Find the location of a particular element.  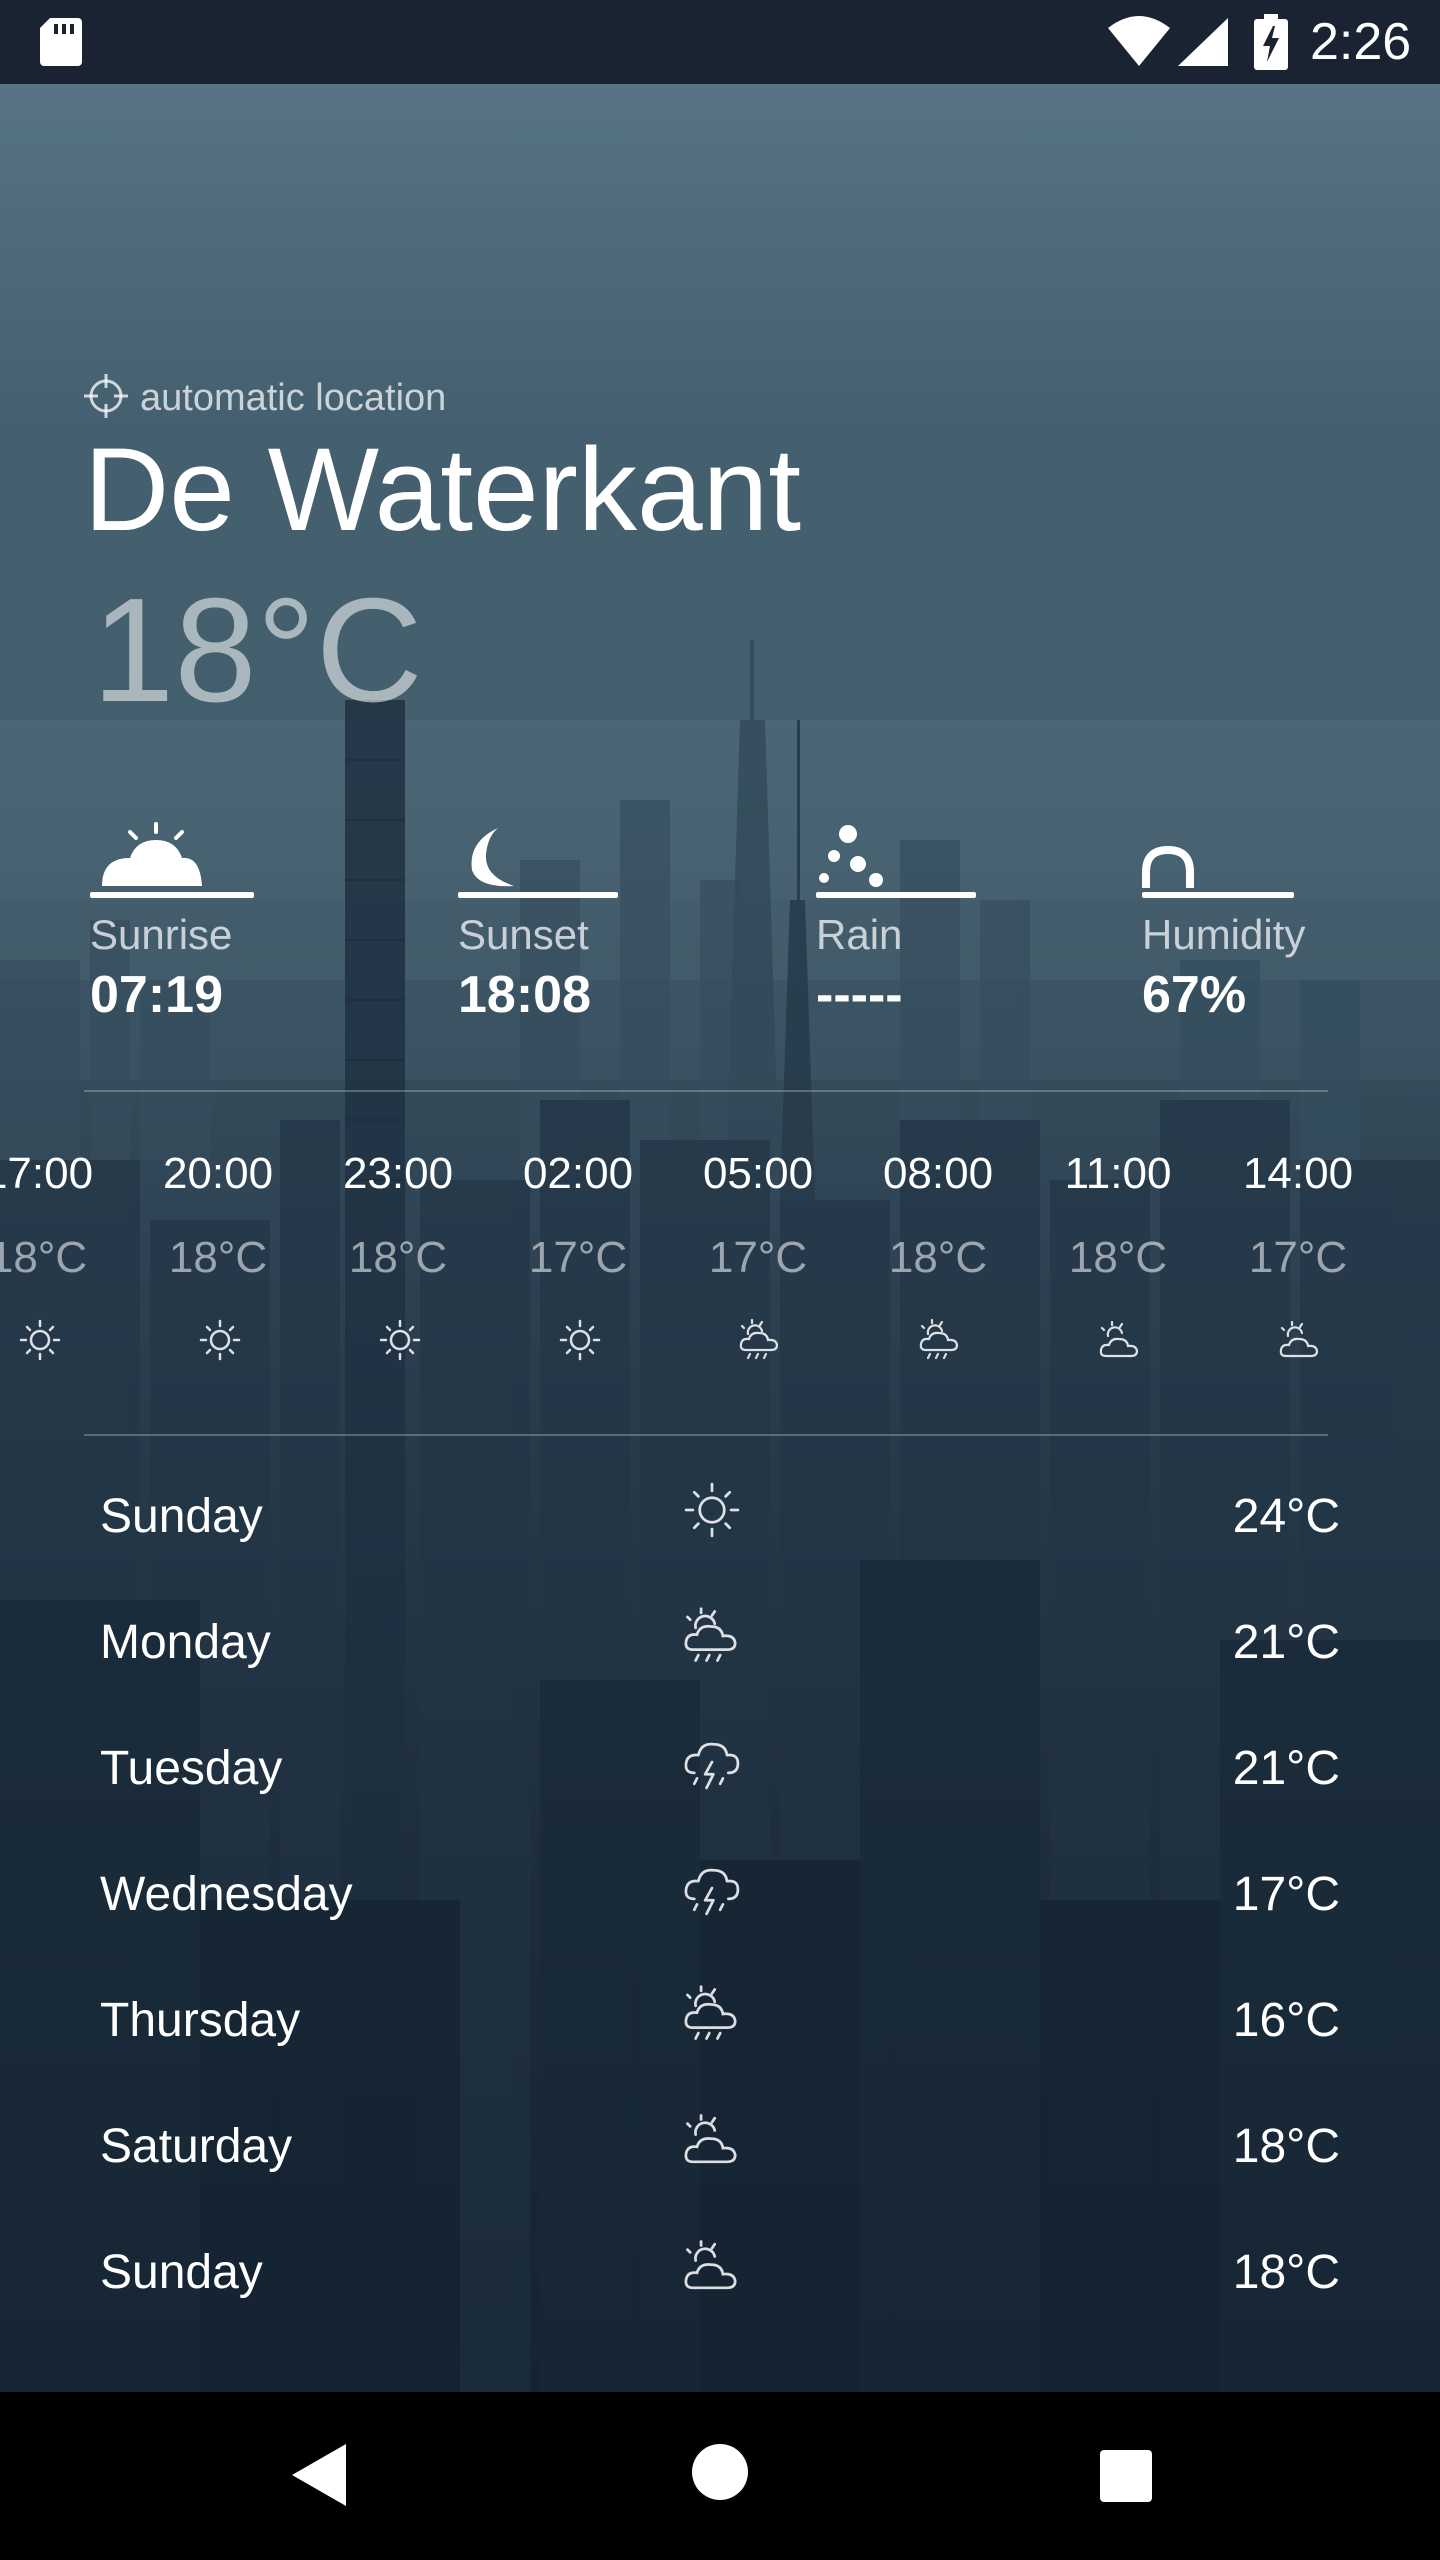

hour-time: 17:00 is located at coordinates (47, 1173).